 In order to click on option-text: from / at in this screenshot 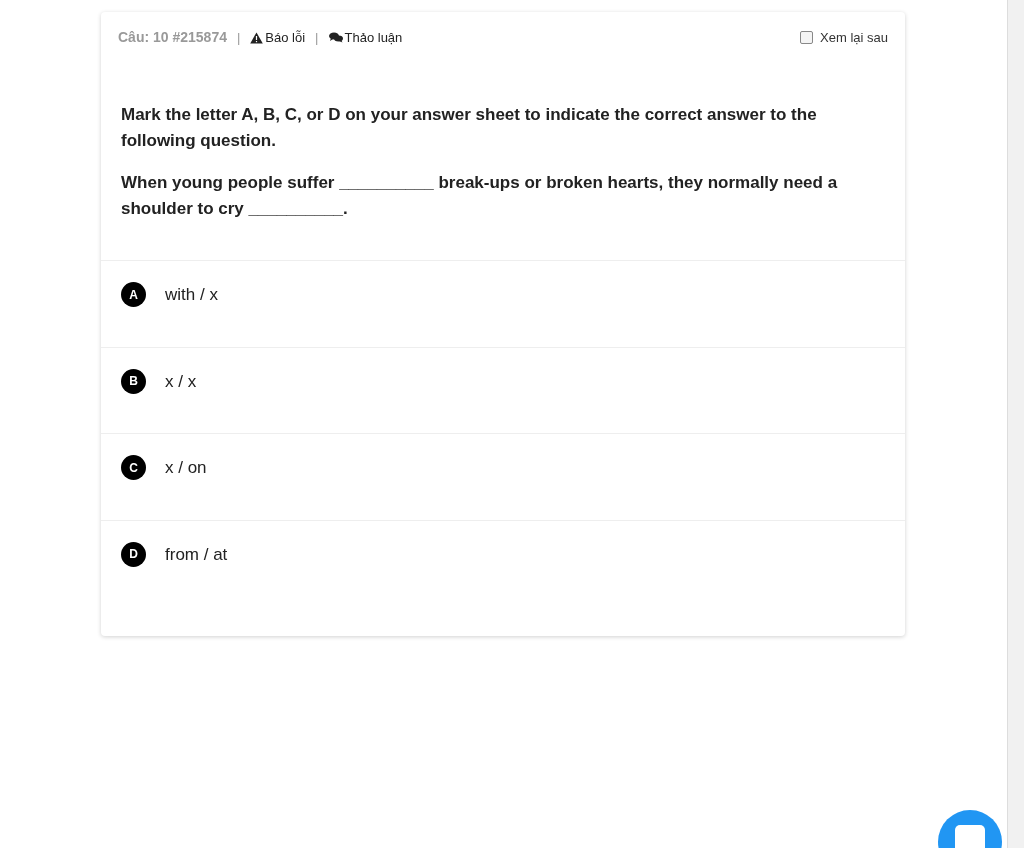, I will do `click(196, 554)`.